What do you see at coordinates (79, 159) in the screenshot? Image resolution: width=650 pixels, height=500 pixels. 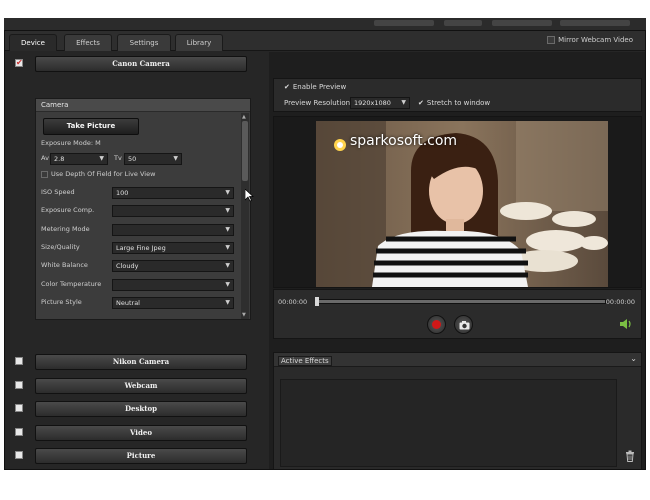 I see `av-select: 2.8 ▼` at bounding box center [79, 159].